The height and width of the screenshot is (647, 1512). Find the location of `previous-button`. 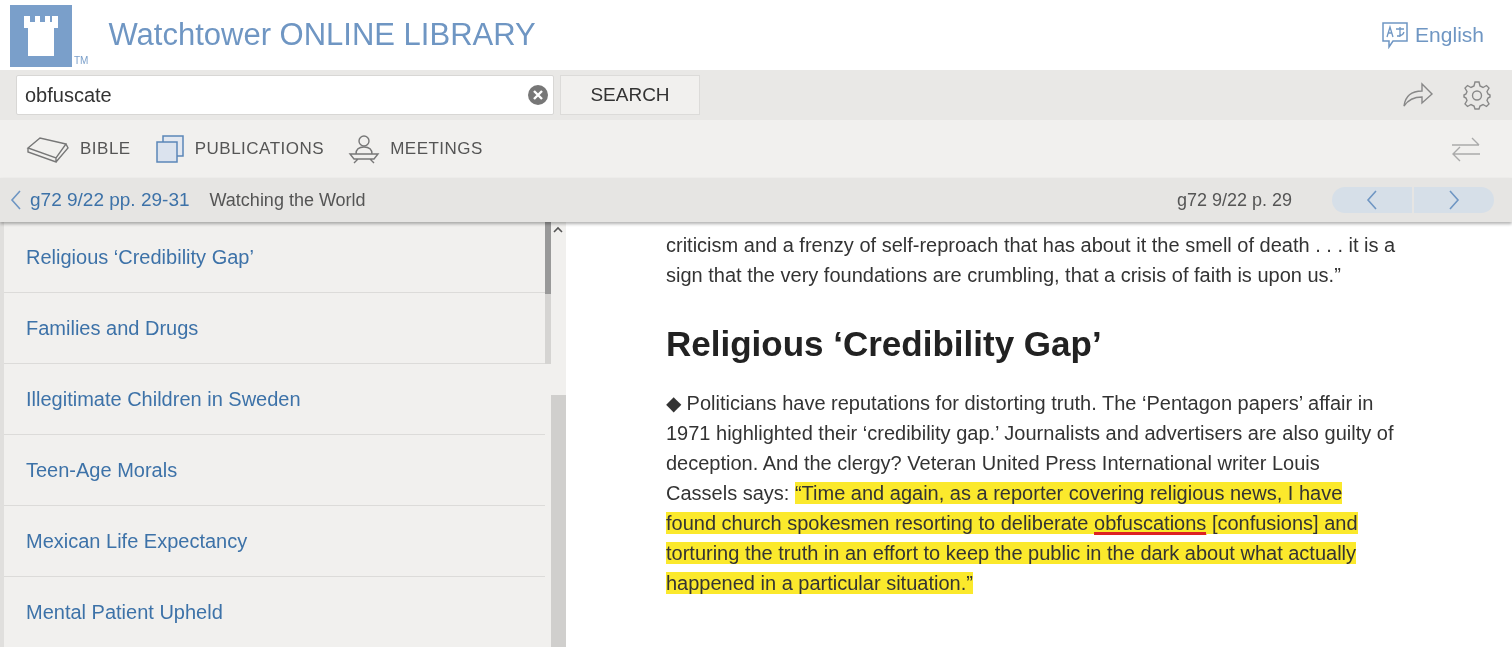

previous-button is located at coordinates (1372, 200).